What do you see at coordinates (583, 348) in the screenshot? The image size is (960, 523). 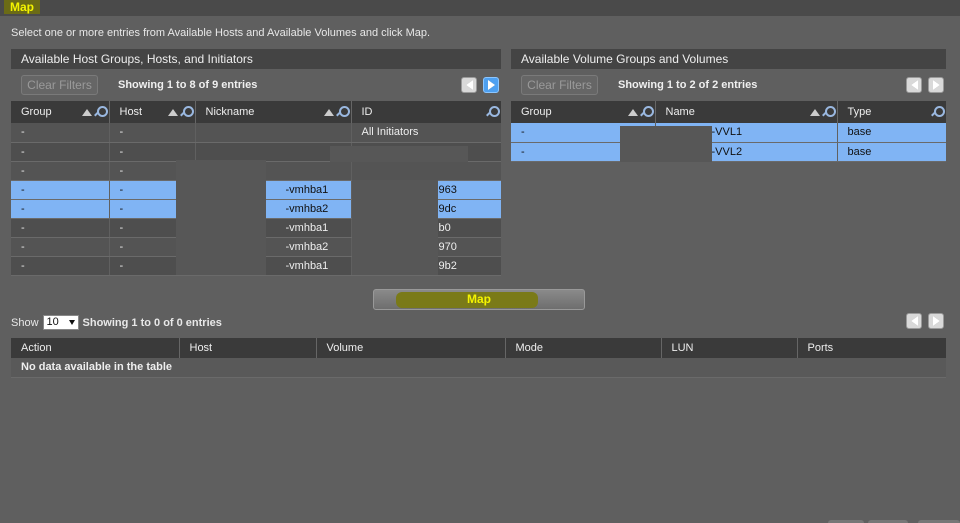 I see `mappings-col-mode: Mode` at bounding box center [583, 348].